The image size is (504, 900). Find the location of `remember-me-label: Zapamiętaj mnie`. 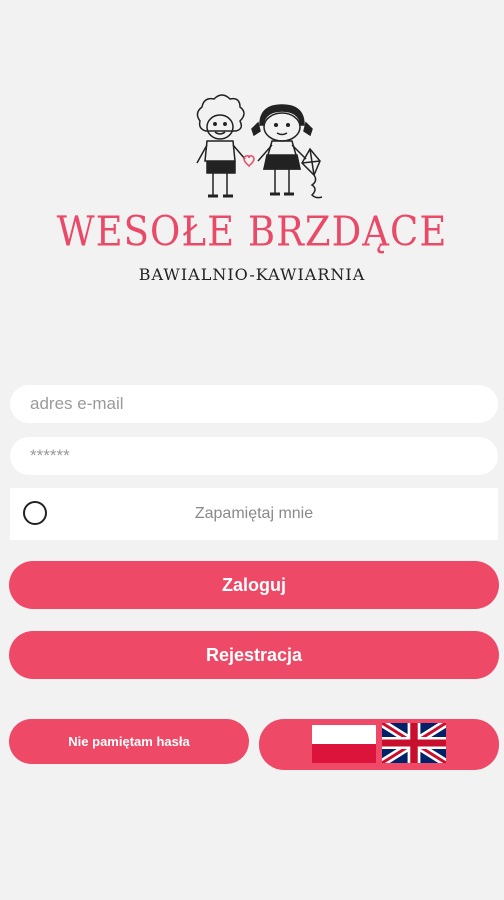

remember-me-label: Zapamiętaj mnie is located at coordinates (254, 513).